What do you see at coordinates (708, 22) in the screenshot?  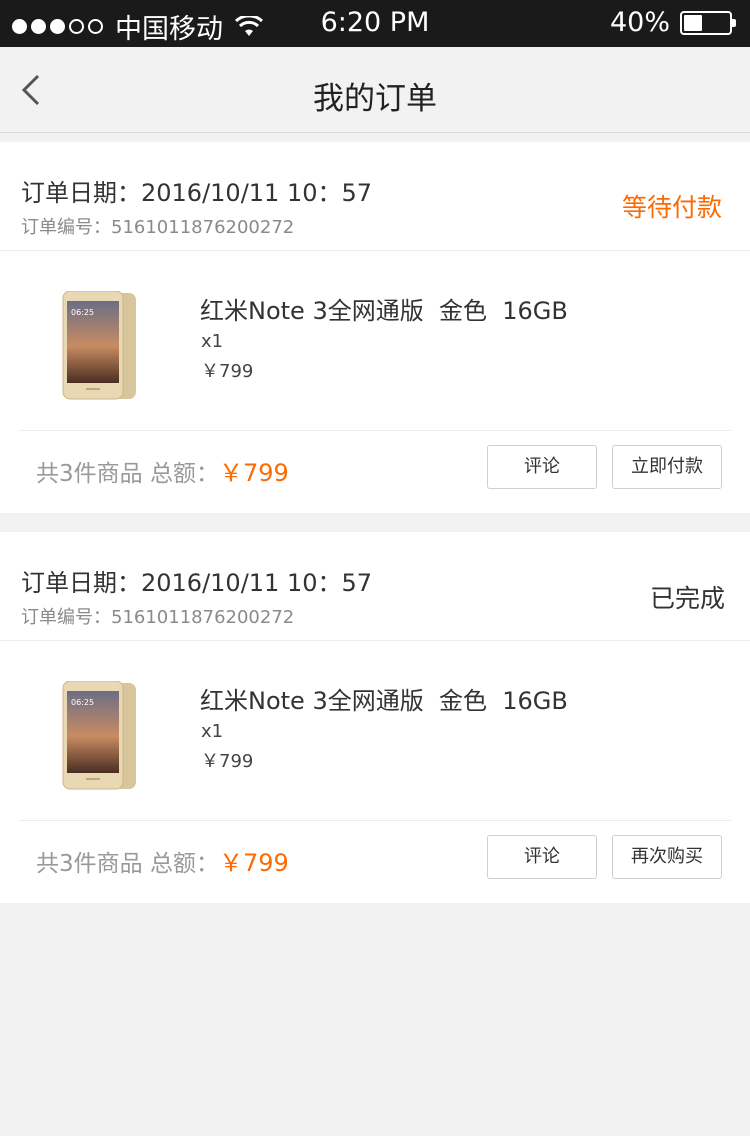 I see `battery-icon` at bounding box center [708, 22].